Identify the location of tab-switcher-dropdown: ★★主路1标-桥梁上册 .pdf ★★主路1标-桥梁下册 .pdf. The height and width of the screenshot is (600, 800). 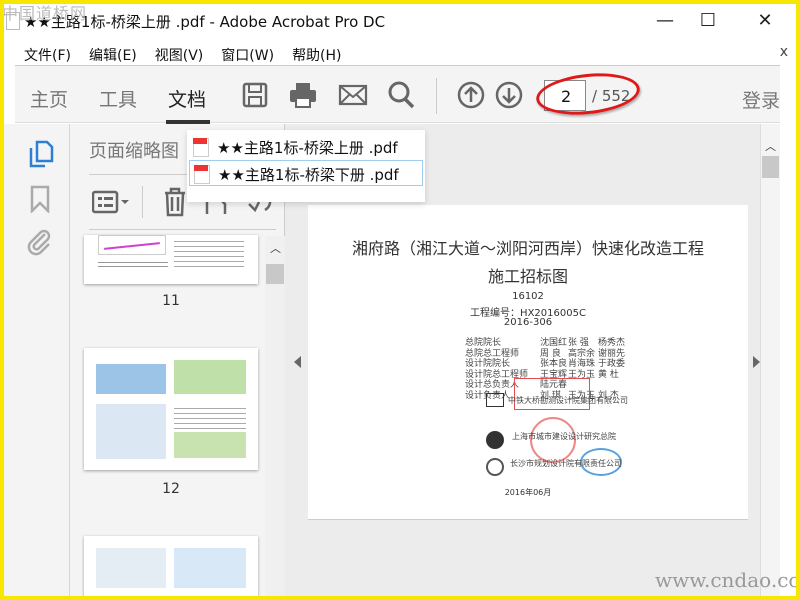
(306, 166).